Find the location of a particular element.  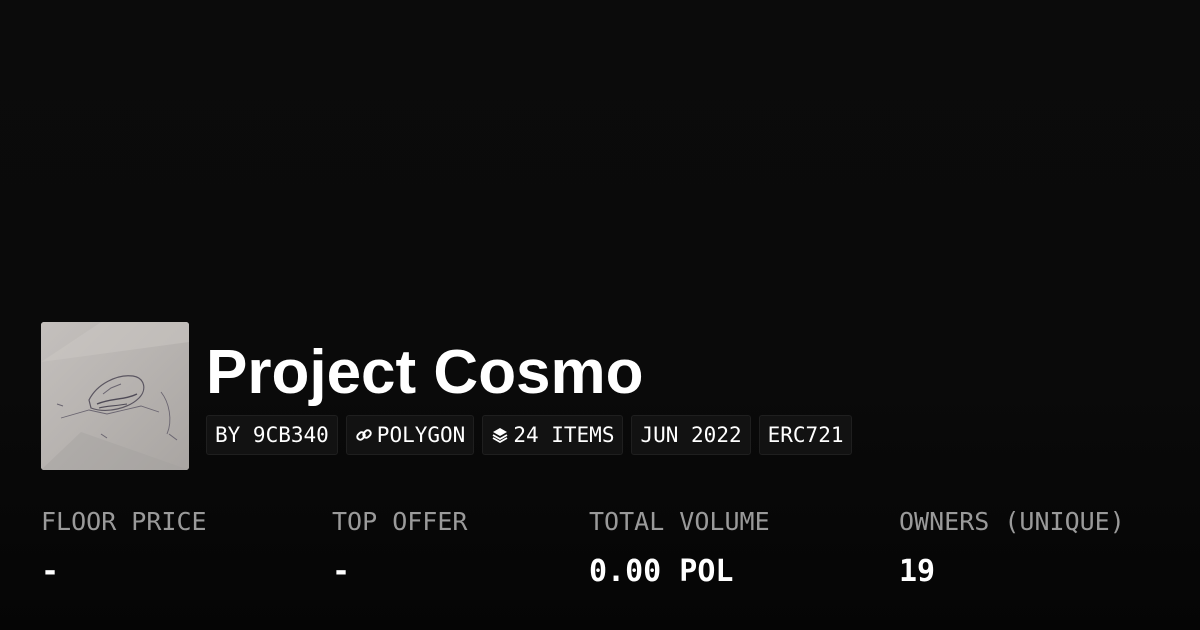

tag-date-label: JUN 2022 is located at coordinates (691, 435).